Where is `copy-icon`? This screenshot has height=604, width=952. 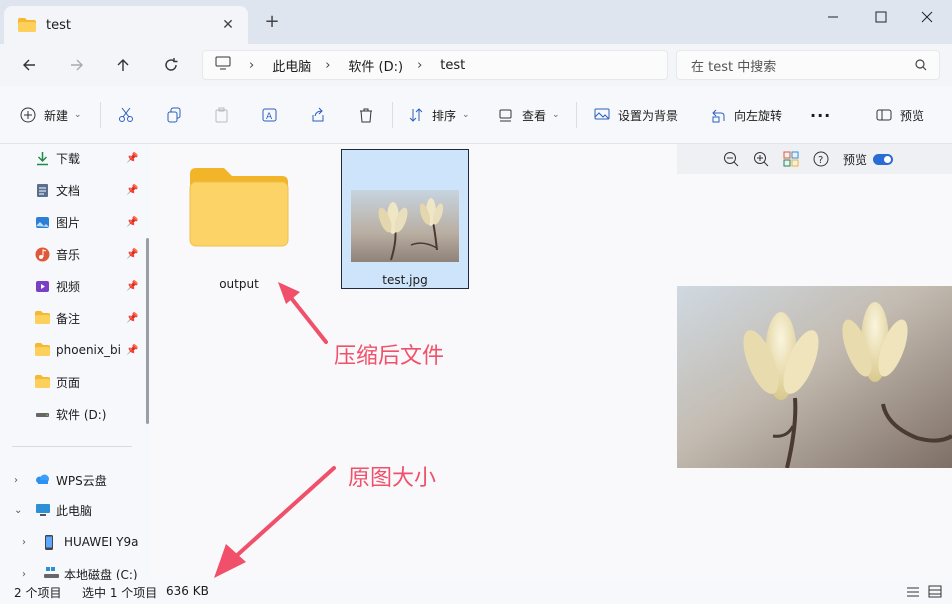
copy-icon is located at coordinates (174, 115).